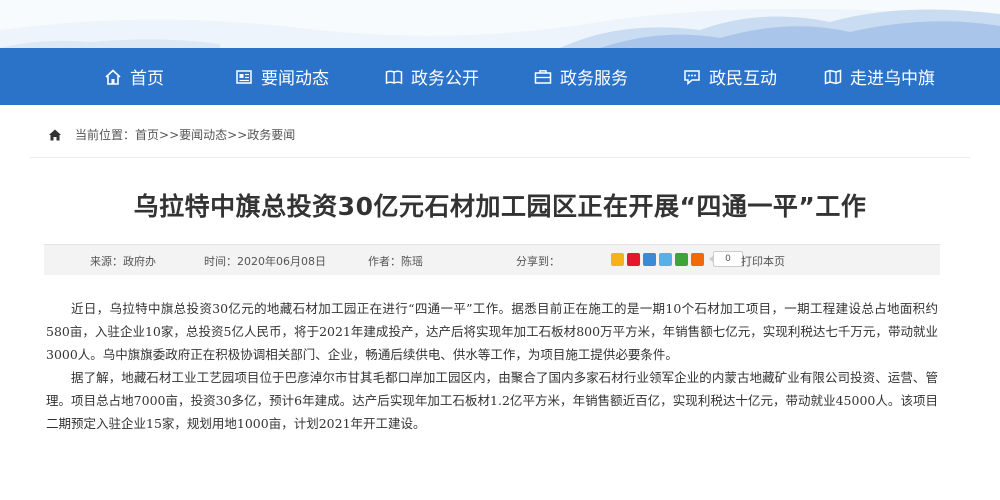 The width and height of the screenshot is (1000, 500). I want to click on tqq-share-icon, so click(665, 259).